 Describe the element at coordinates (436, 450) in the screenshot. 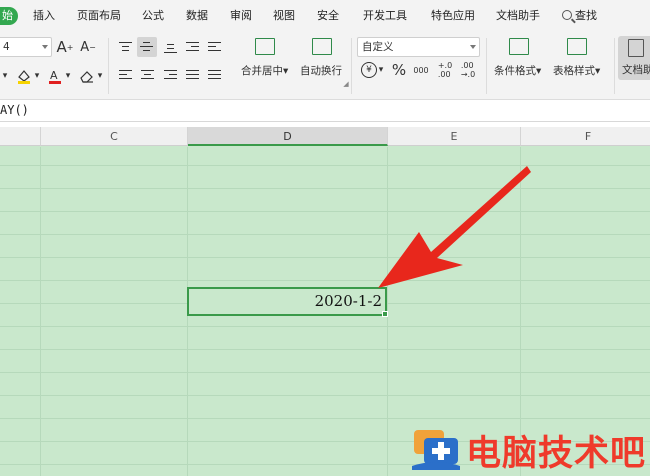

I see `watermark-logo-icon` at that location.